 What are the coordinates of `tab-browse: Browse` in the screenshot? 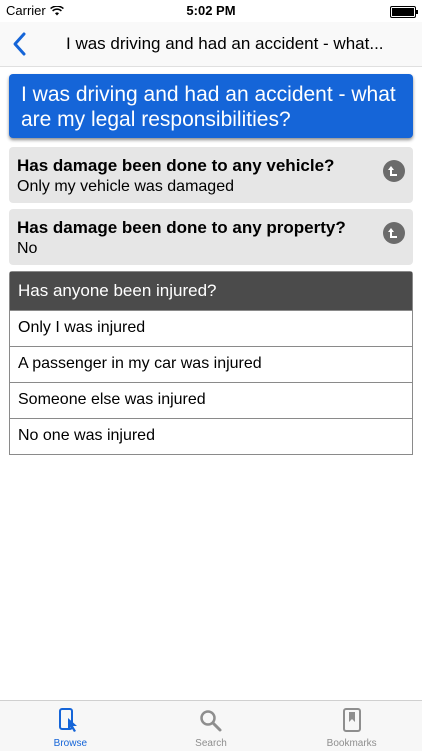 It's located at (70, 726).